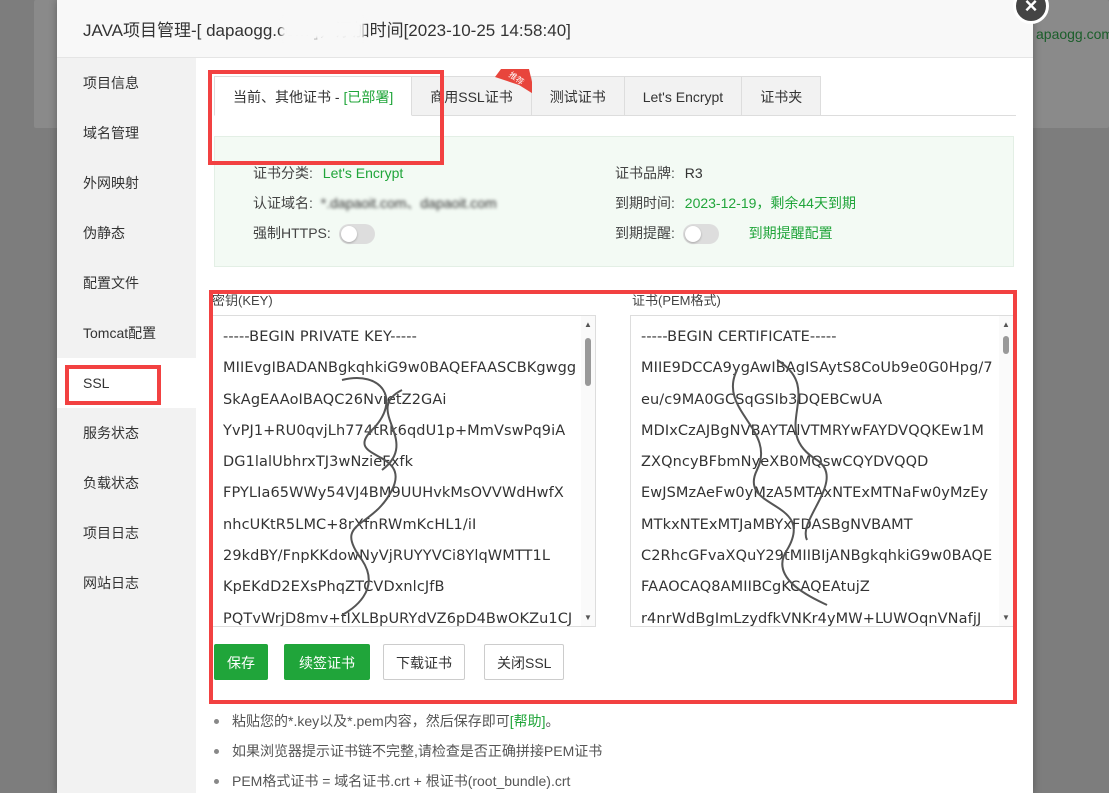 This screenshot has height=793, width=1109. I want to click on tip-paste: 粘贴您的*.key以及*.pem内容，然后保存即可[帮助]。, so click(407, 721).